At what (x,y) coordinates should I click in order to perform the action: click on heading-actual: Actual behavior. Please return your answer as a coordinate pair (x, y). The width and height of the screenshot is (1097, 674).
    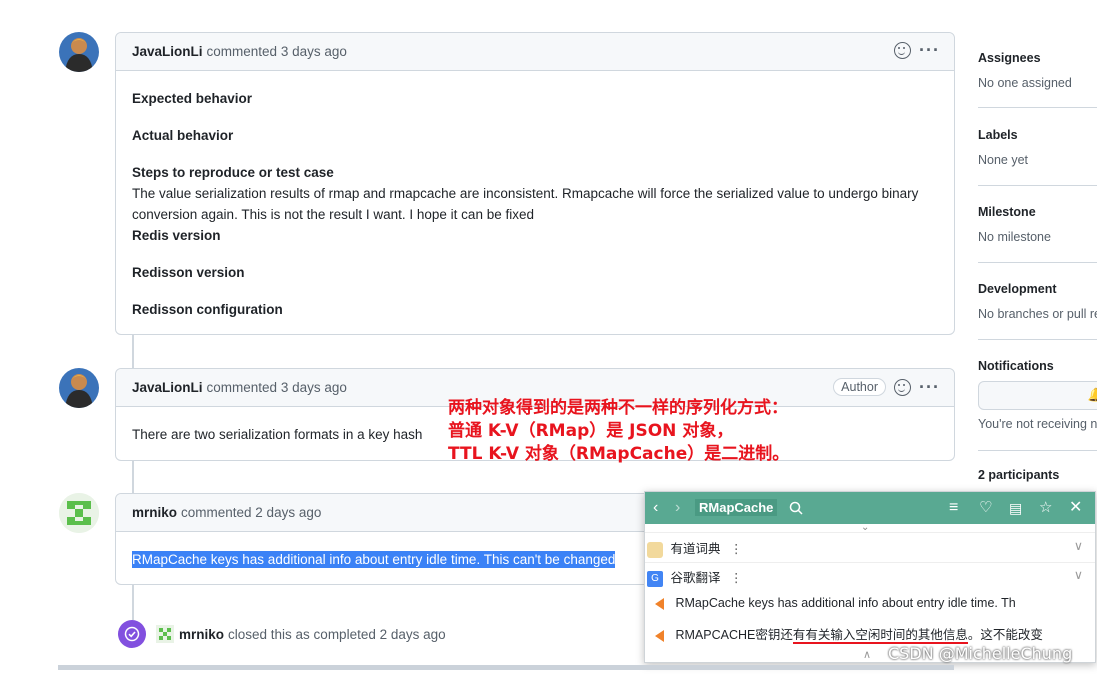
    Looking at the image, I should click on (183, 135).